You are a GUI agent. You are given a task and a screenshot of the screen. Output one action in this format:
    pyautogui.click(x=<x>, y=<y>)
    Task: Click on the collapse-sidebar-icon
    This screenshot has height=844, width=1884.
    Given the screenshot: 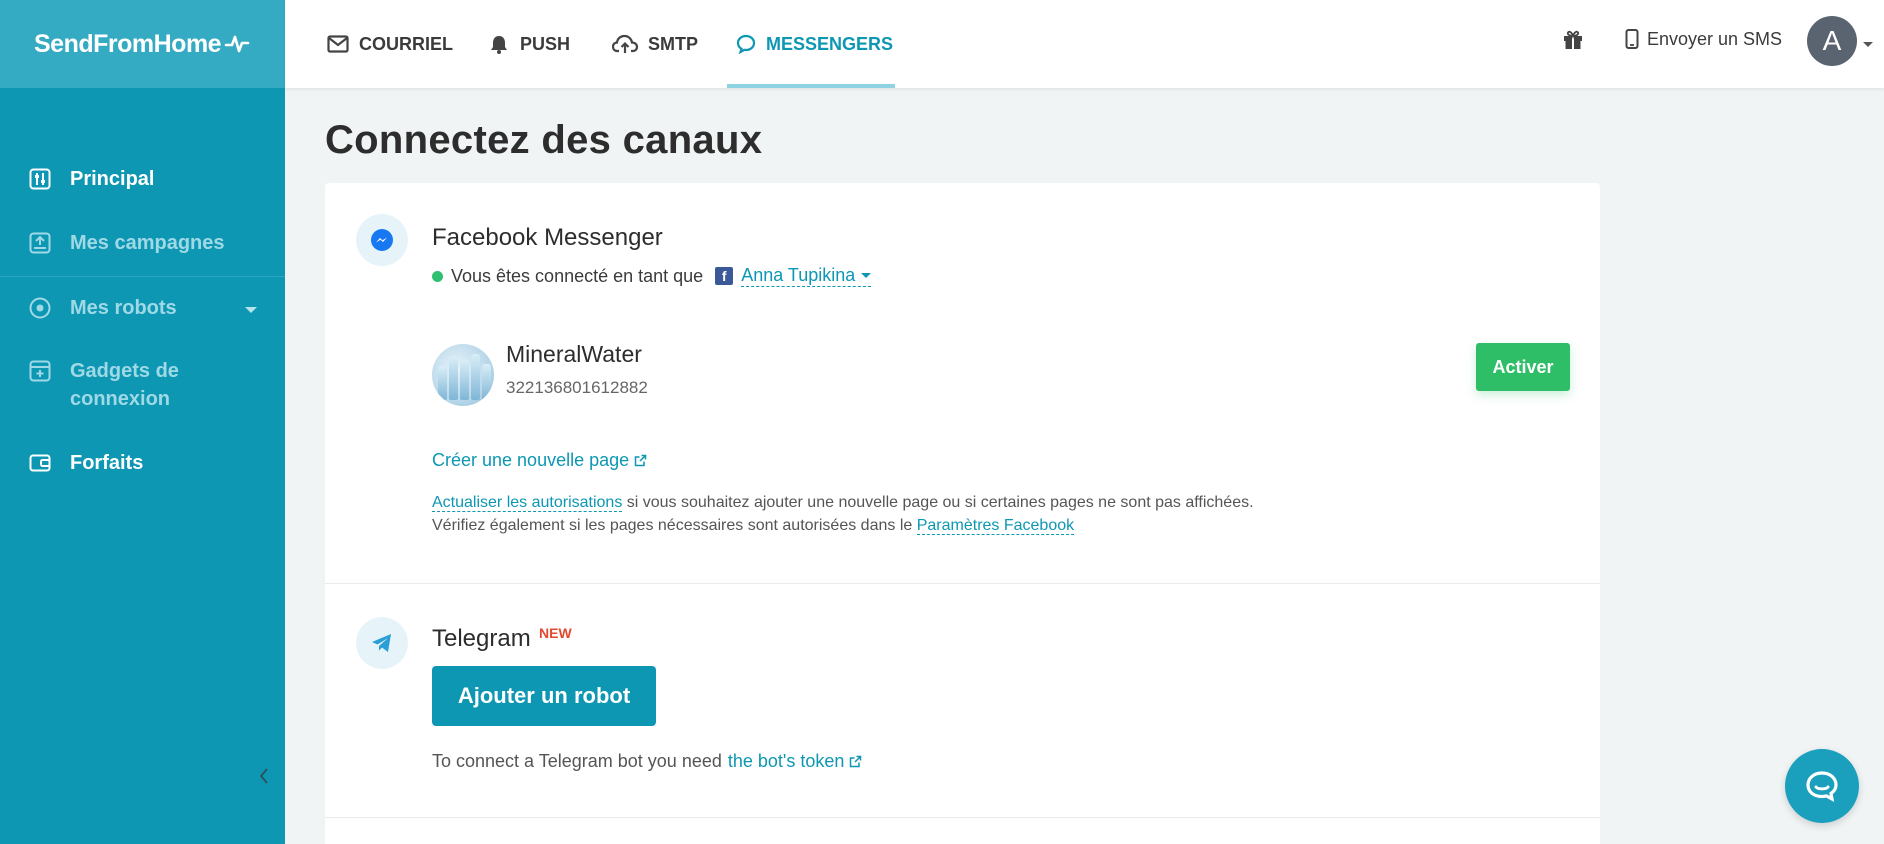 What is the action you would take?
    pyautogui.click(x=264, y=776)
    